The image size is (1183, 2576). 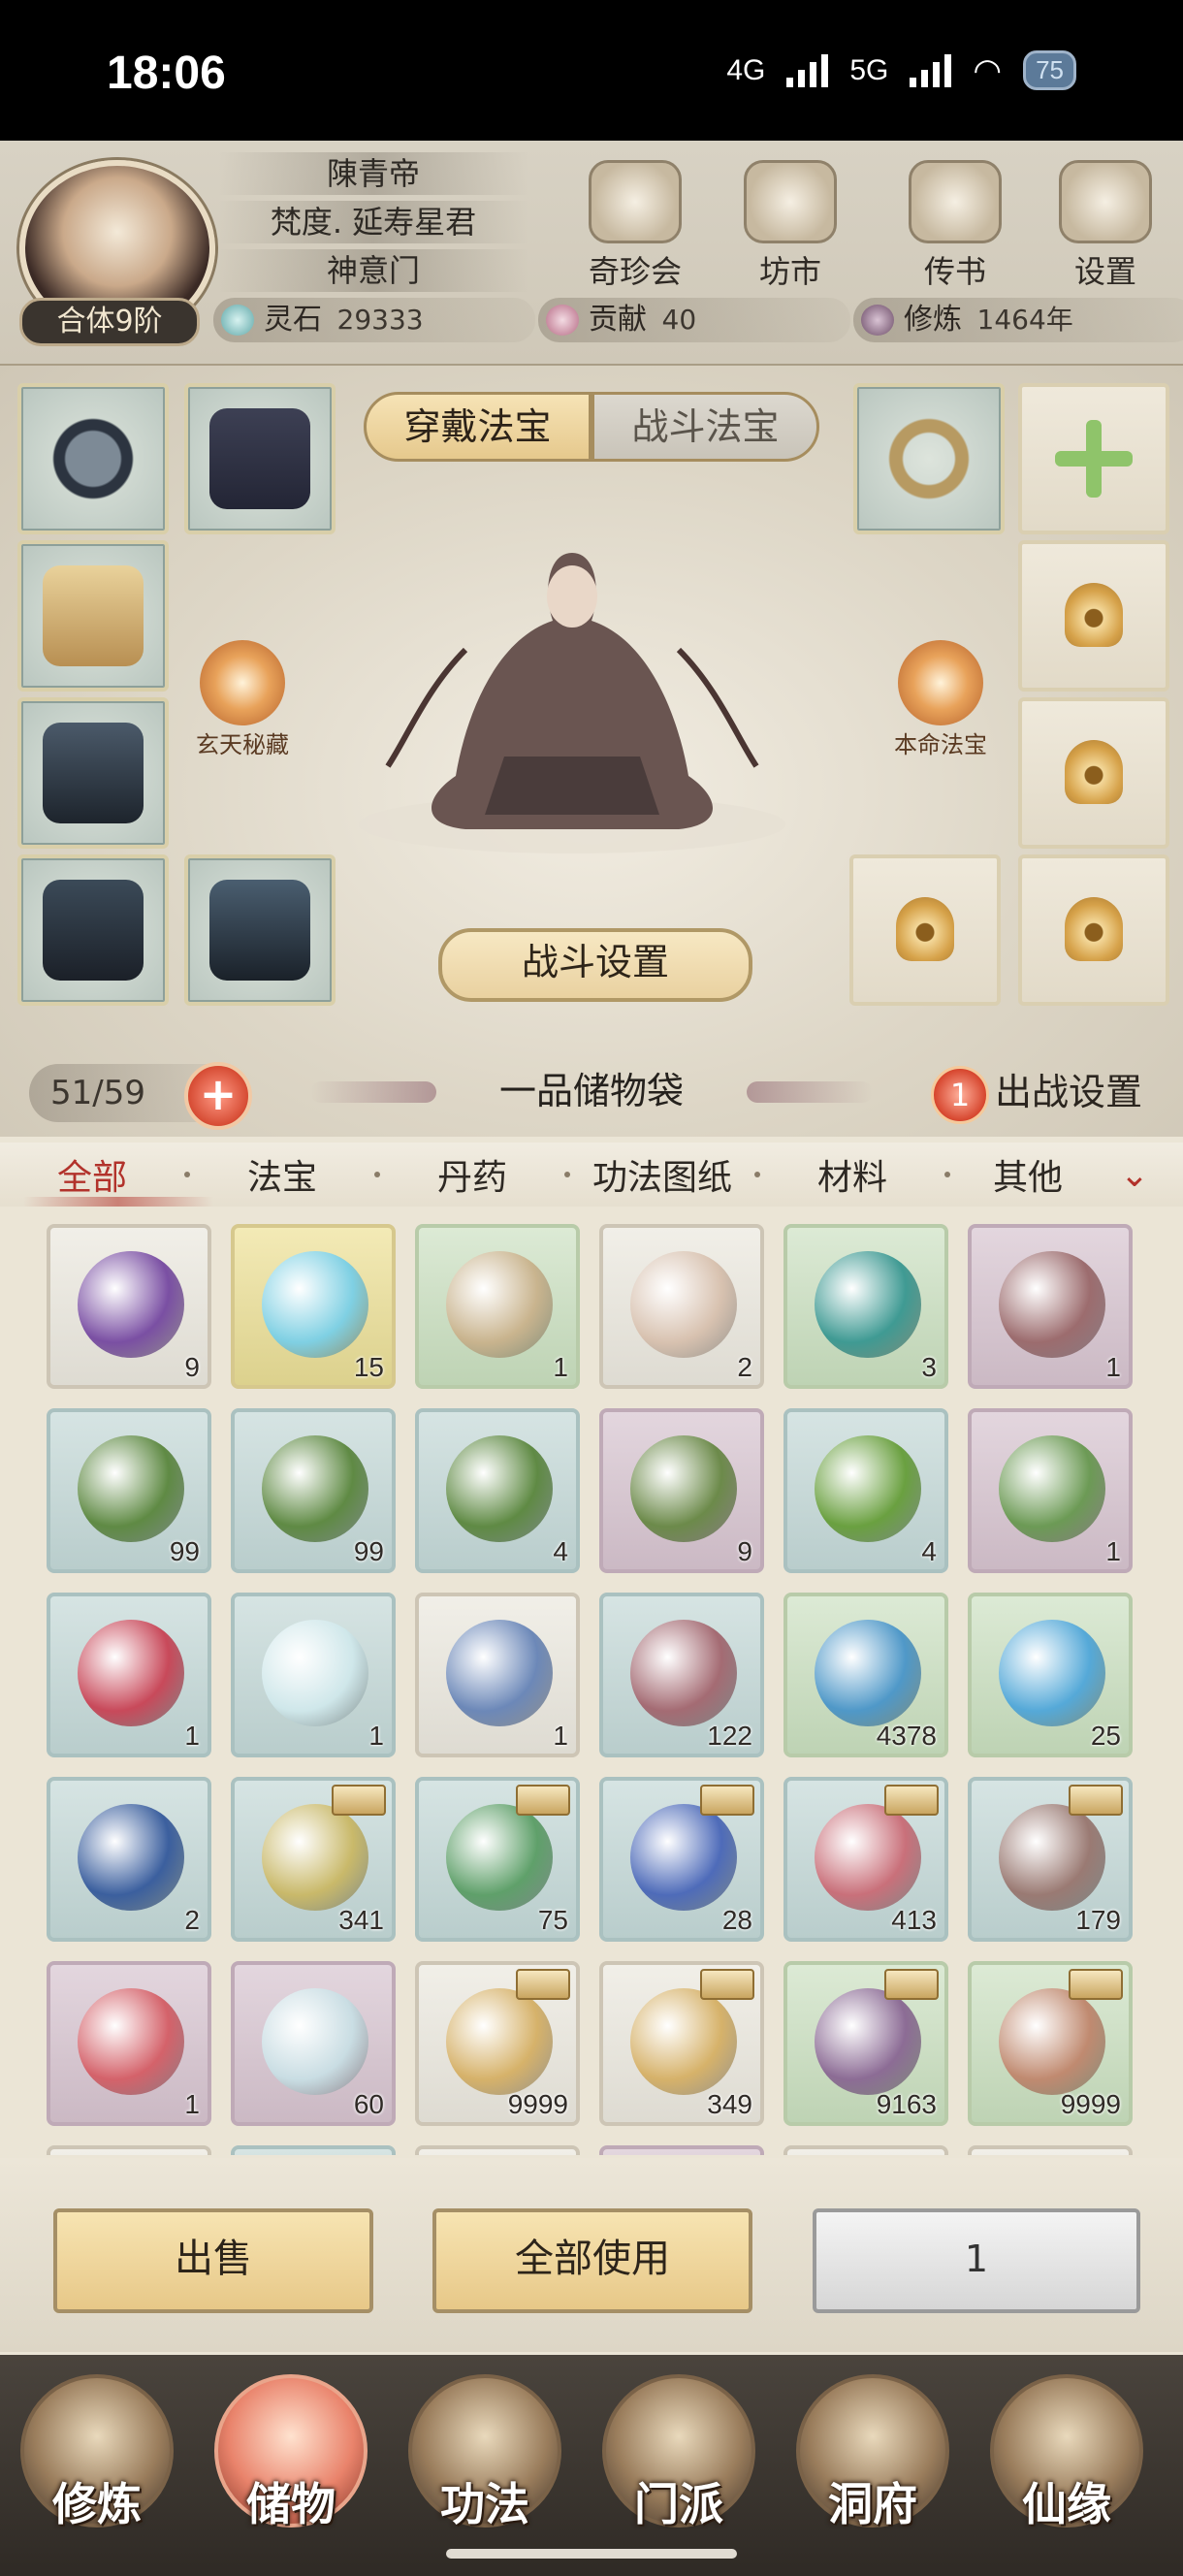 I want to click on item-slot: 25, so click(x=1050, y=1675).